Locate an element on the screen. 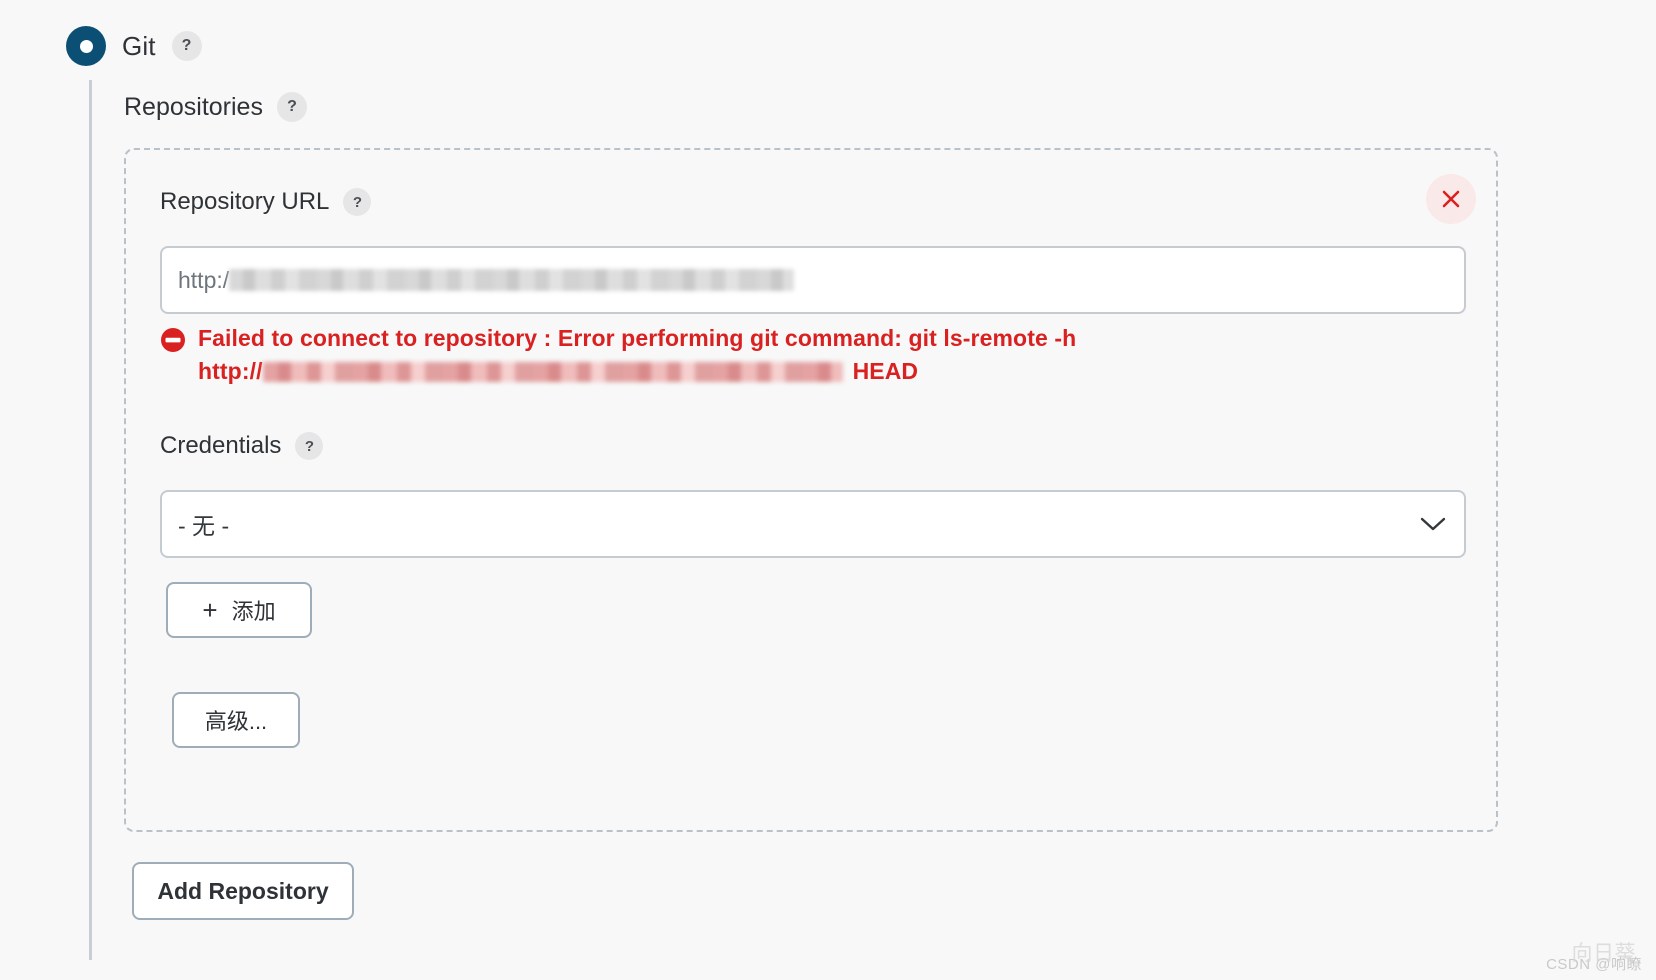  close-icon is located at coordinates (1451, 199).